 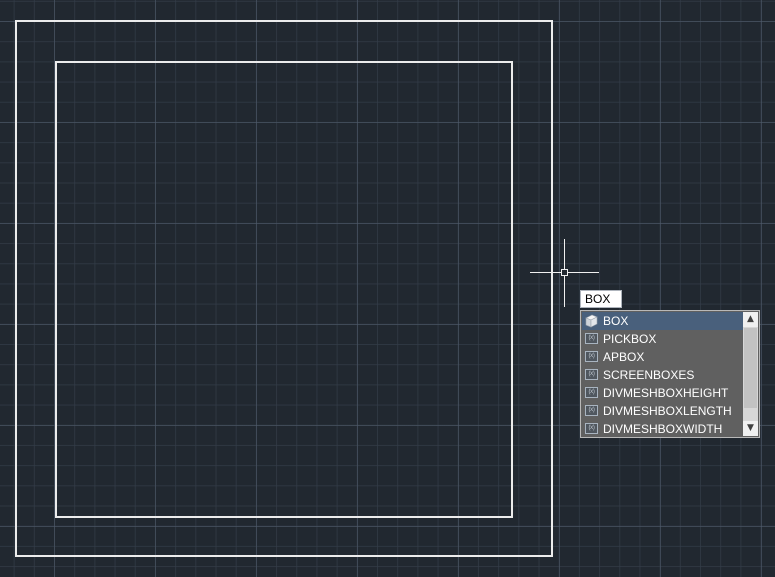 What do you see at coordinates (616, 321) in the screenshot?
I see `autocomplete-item-label: BOX` at bounding box center [616, 321].